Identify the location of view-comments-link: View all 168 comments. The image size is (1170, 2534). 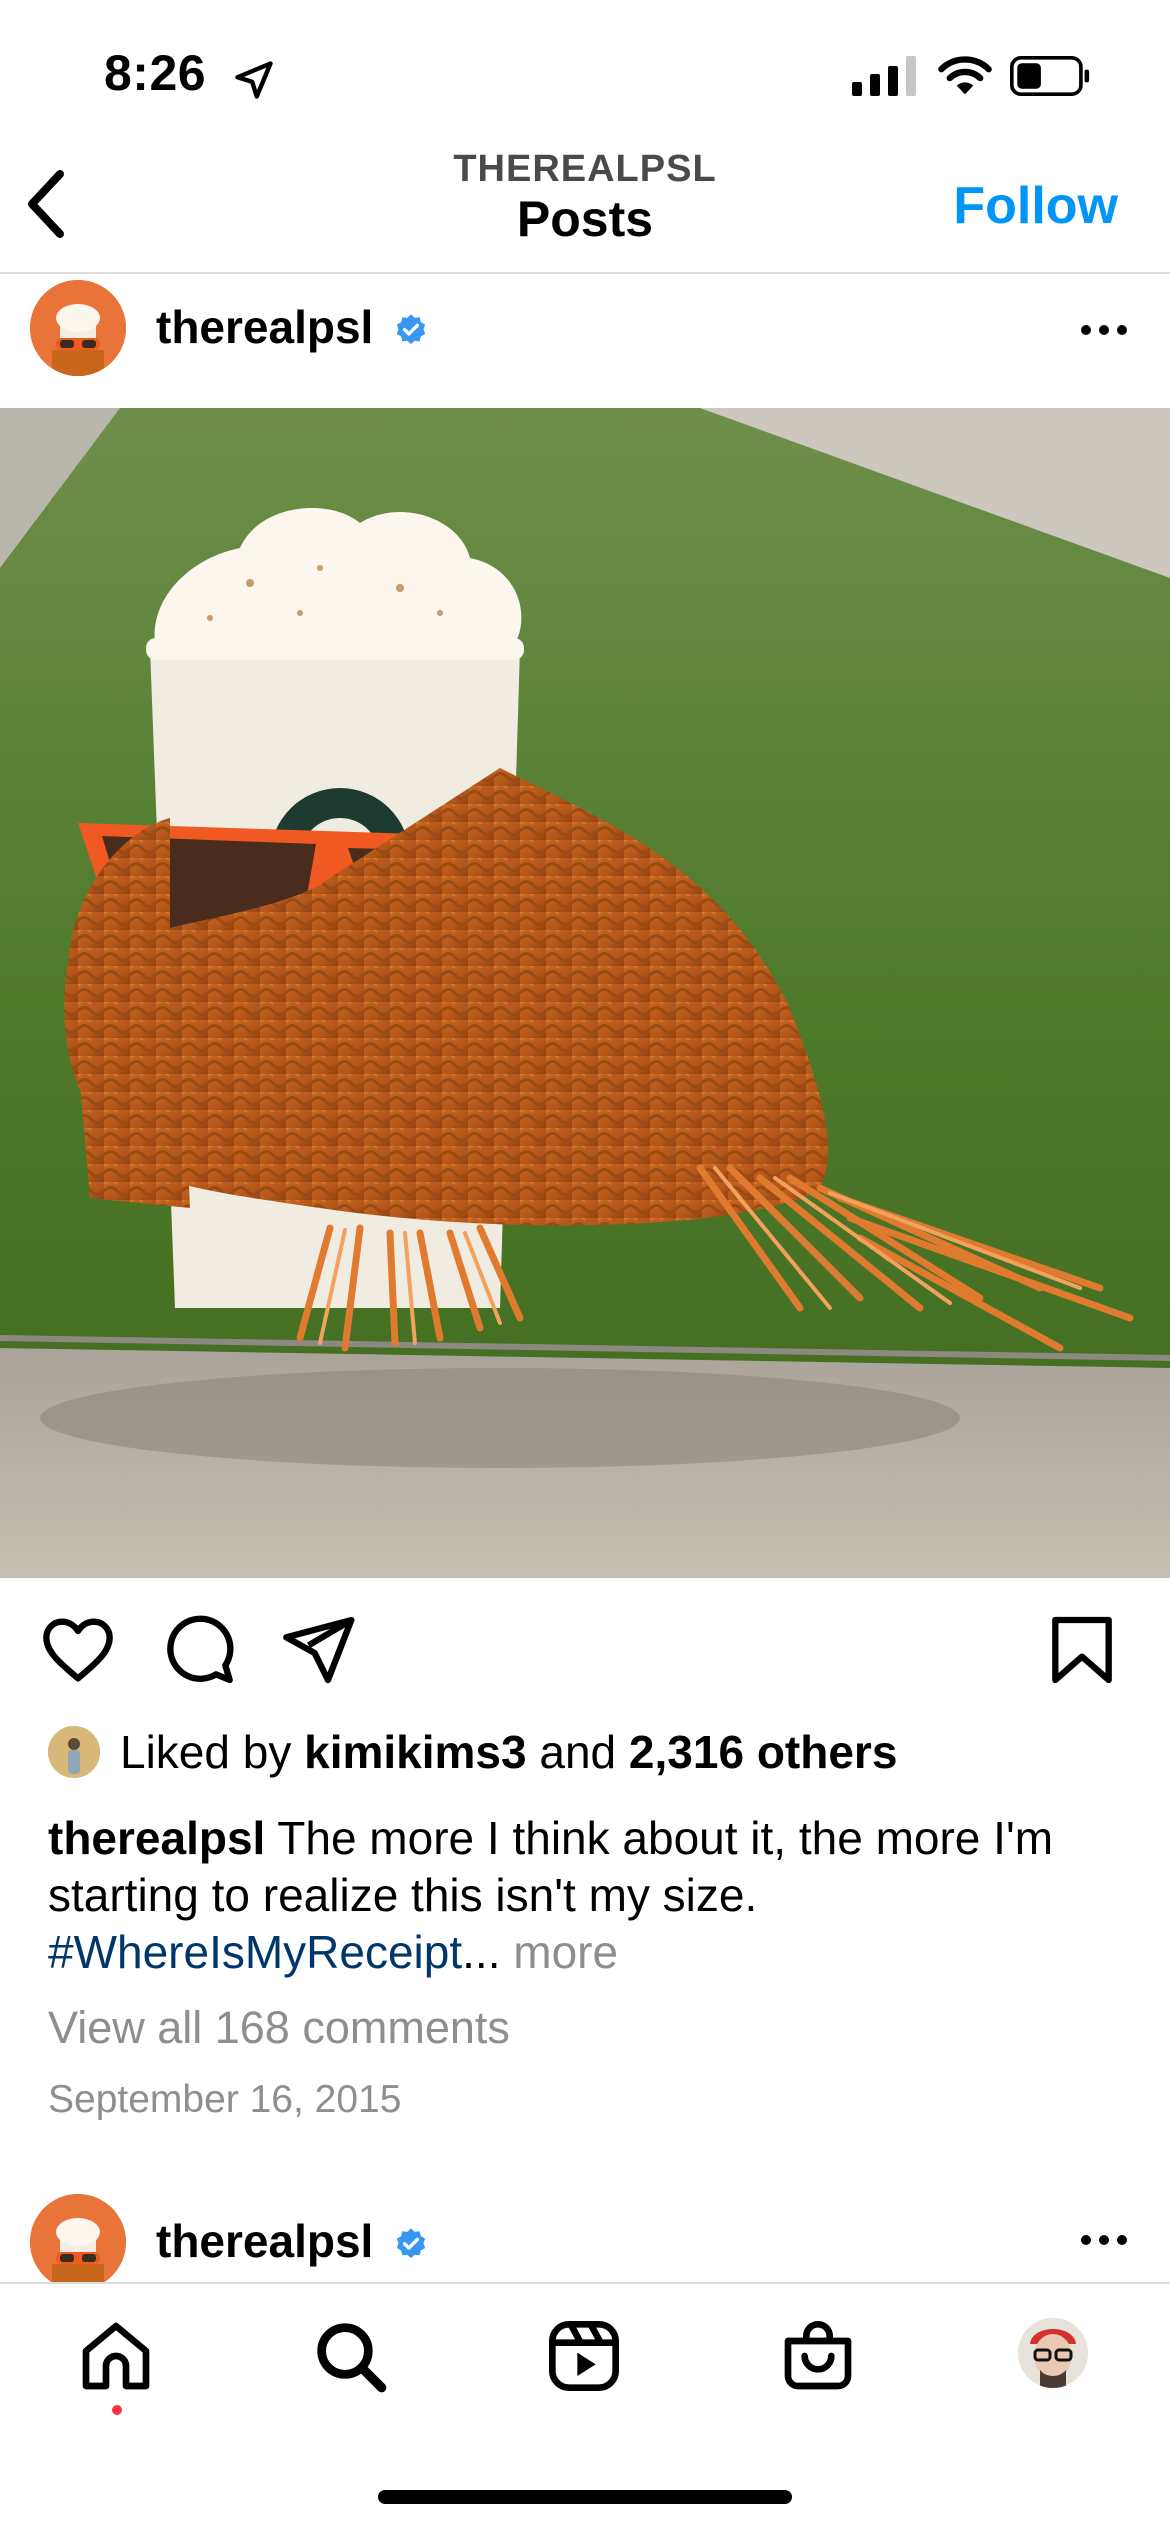
(279, 2028).